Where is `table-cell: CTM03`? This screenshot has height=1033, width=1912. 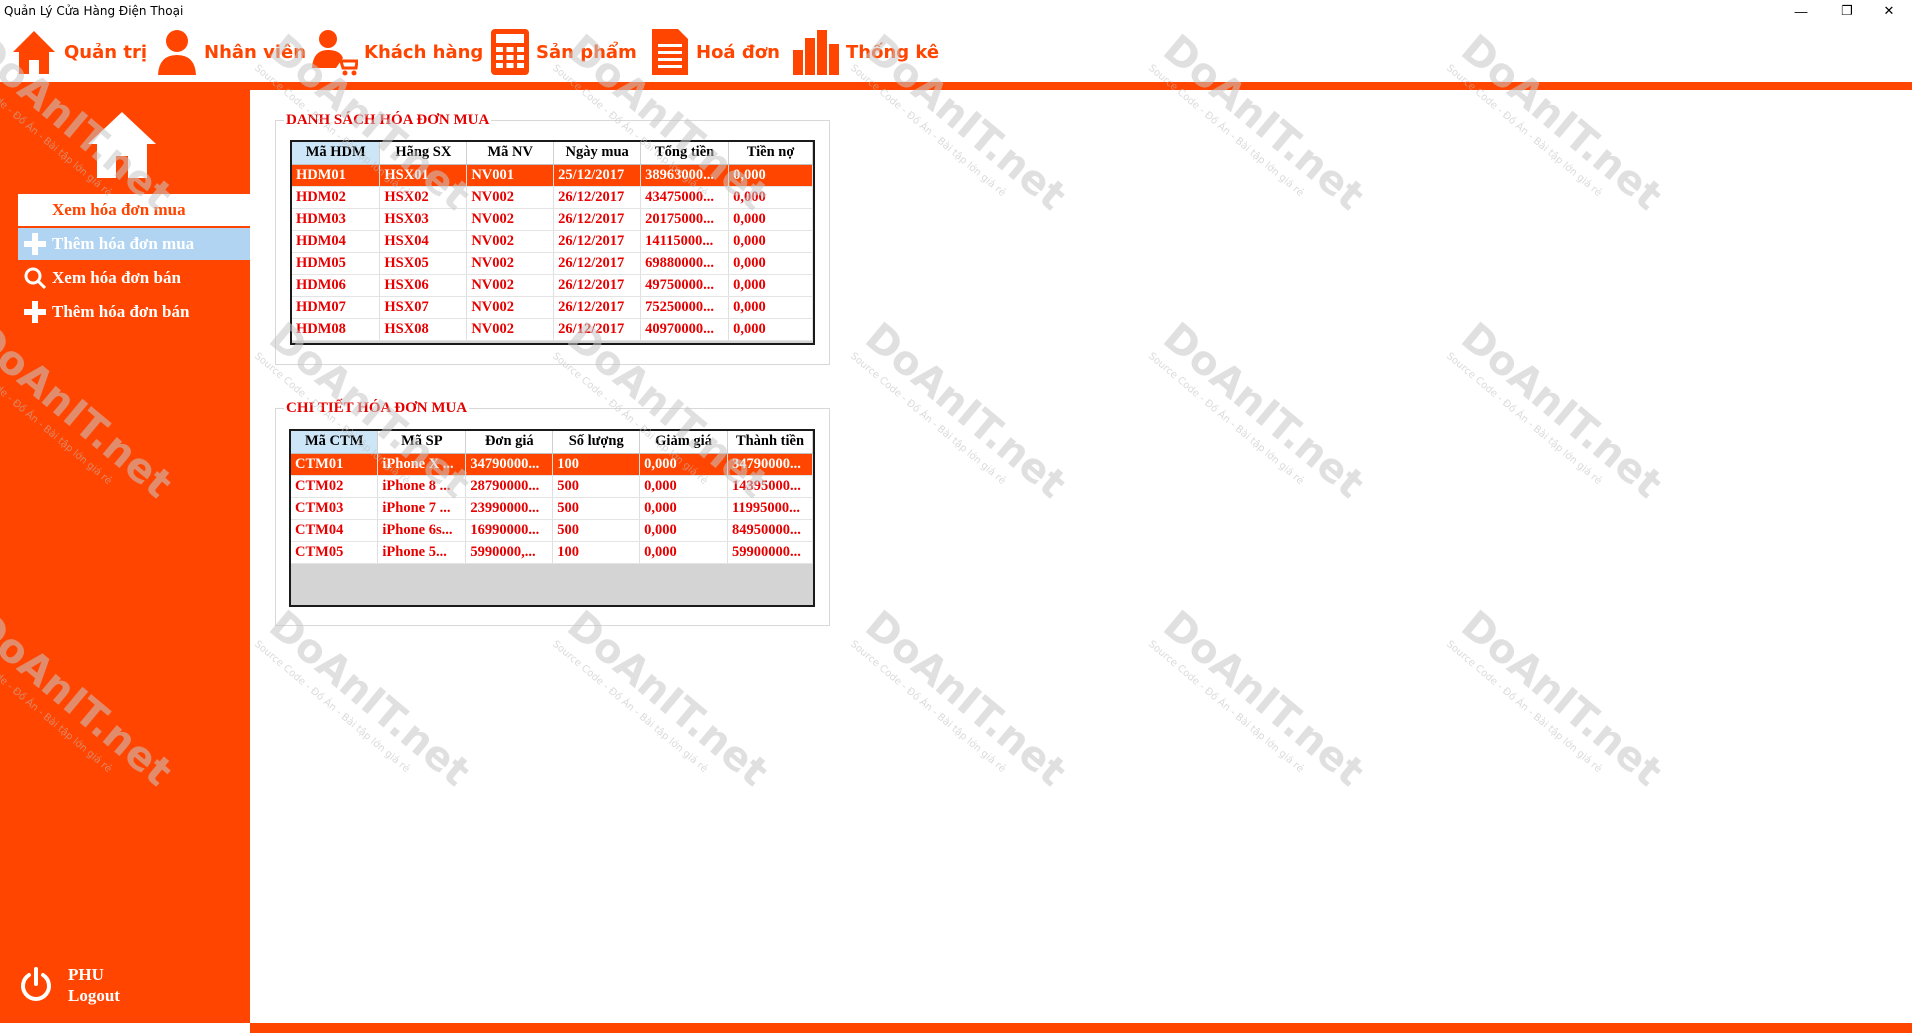
table-cell: CTM03 is located at coordinates (335, 508).